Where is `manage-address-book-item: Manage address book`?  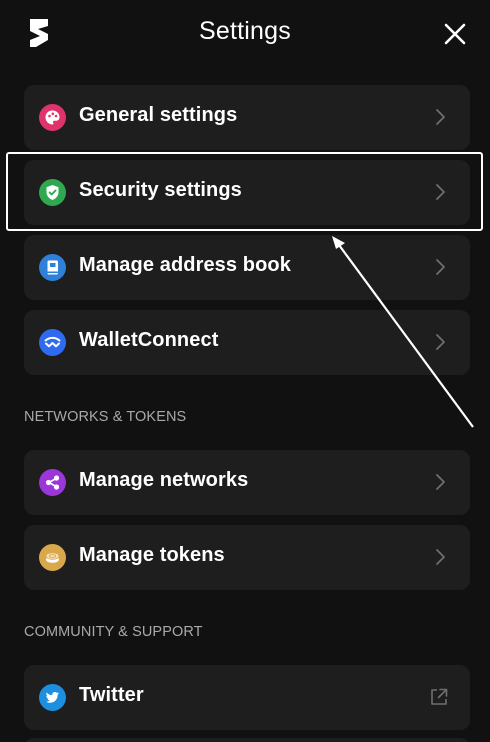
manage-address-book-item: Manage address book is located at coordinates (247, 267).